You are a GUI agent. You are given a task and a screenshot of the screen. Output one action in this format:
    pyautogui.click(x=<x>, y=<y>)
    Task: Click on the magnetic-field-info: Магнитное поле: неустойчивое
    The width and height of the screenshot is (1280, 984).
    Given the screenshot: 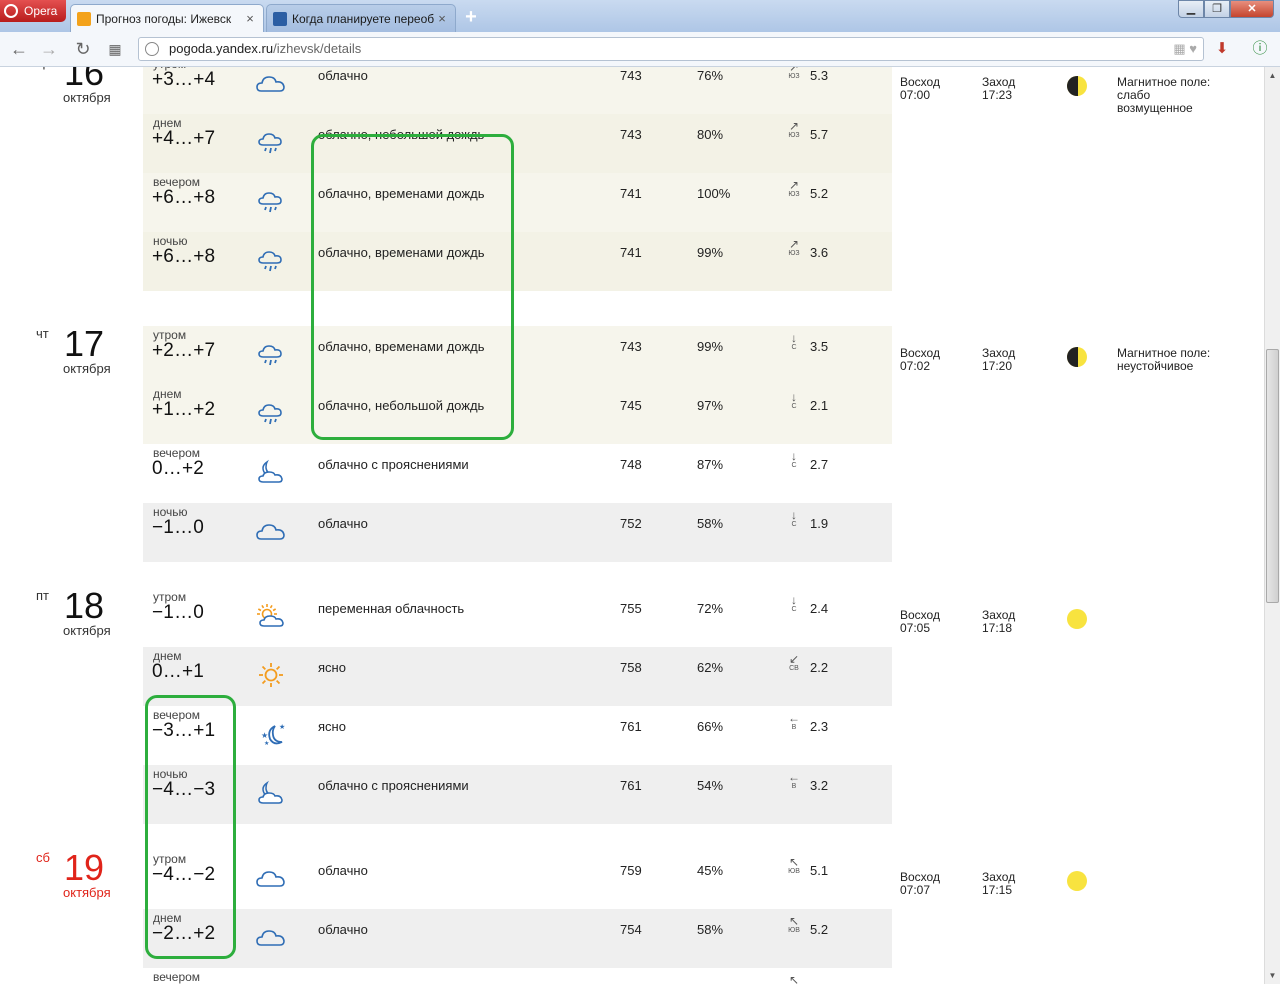 What is the action you would take?
    pyautogui.click(x=1177, y=360)
    